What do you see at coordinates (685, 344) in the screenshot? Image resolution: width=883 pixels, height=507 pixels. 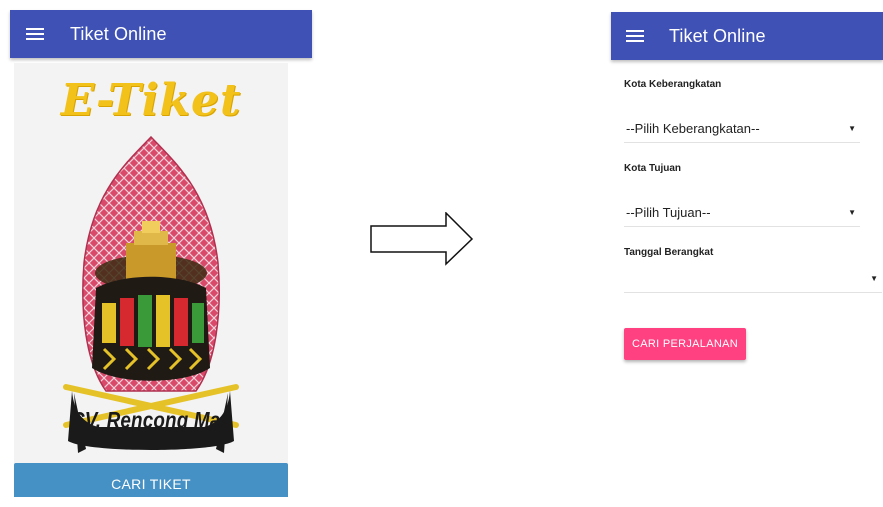 I see `cari-perjalanan-button: CARI PERJALANAN` at bounding box center [685, 344].